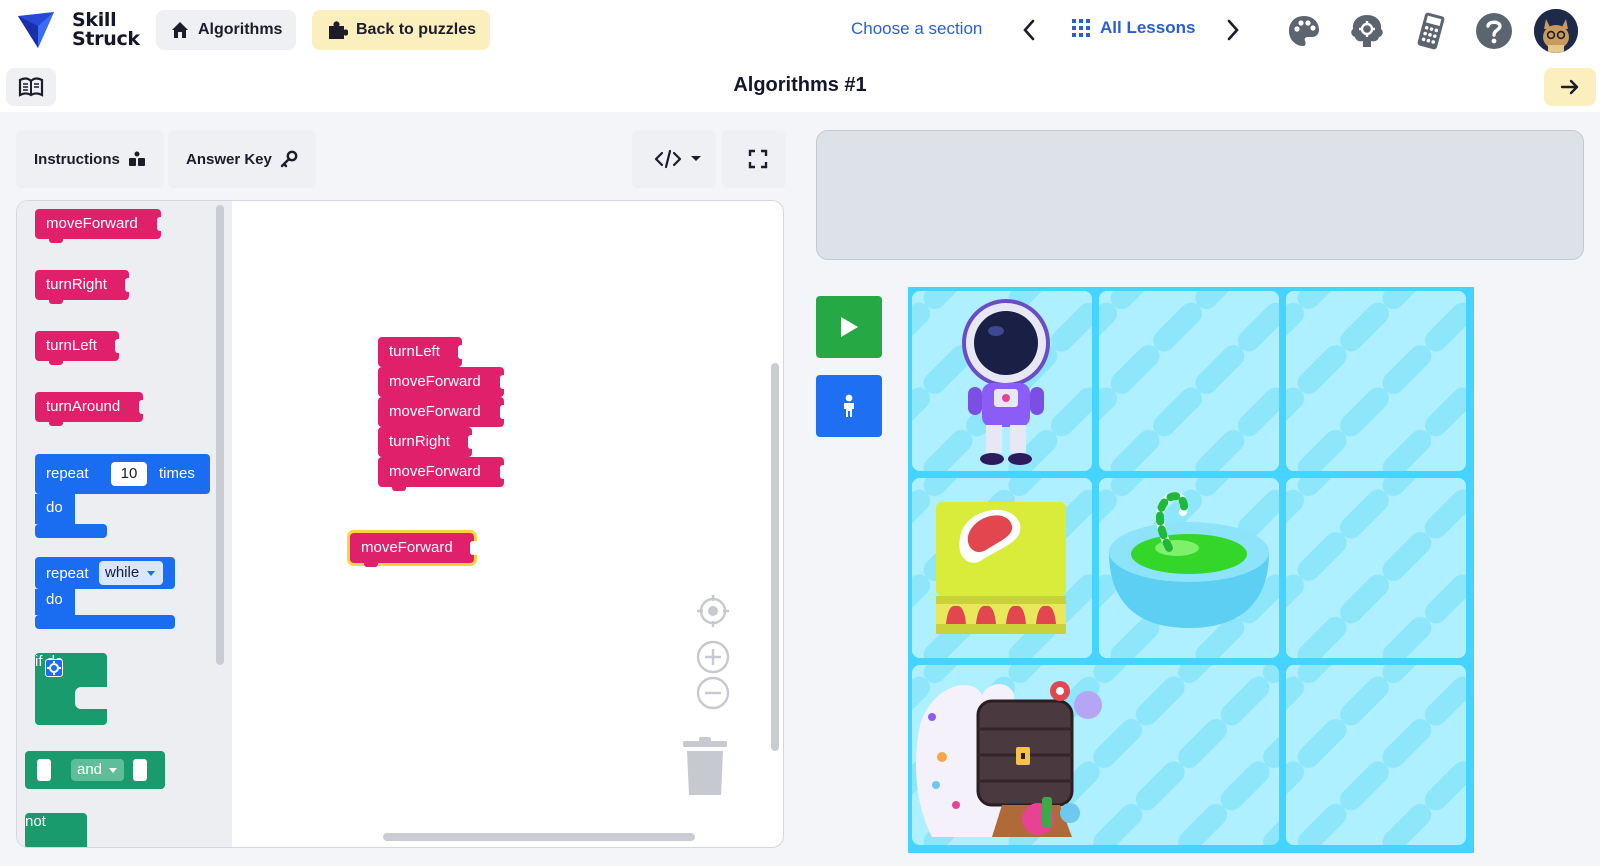 This screenshot has width=1600, height=866. Describe the element at coordinates (289, 159) in the screenshot. I see `key-icon` at that location.